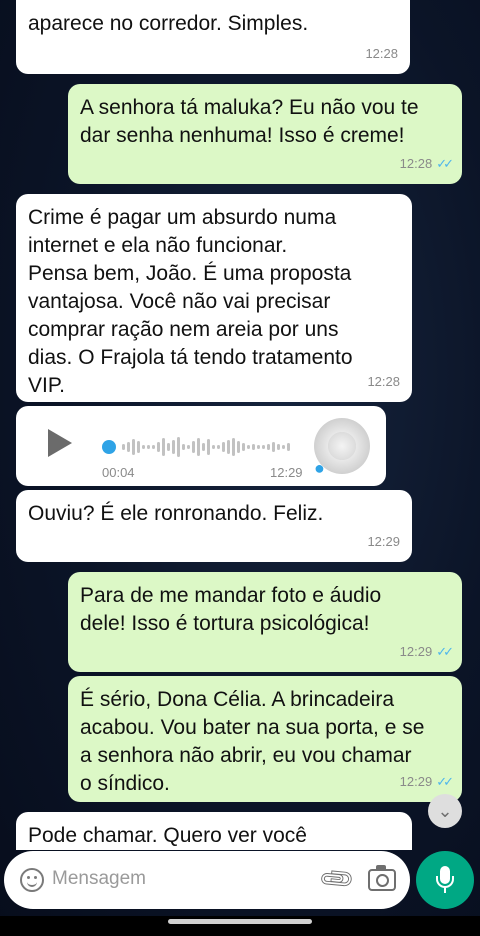 The image size is (480, 936). What do you see at coordinates (445, 880) in the screenshot?
I see `voice-record-button` at bounding box center [445, 880].